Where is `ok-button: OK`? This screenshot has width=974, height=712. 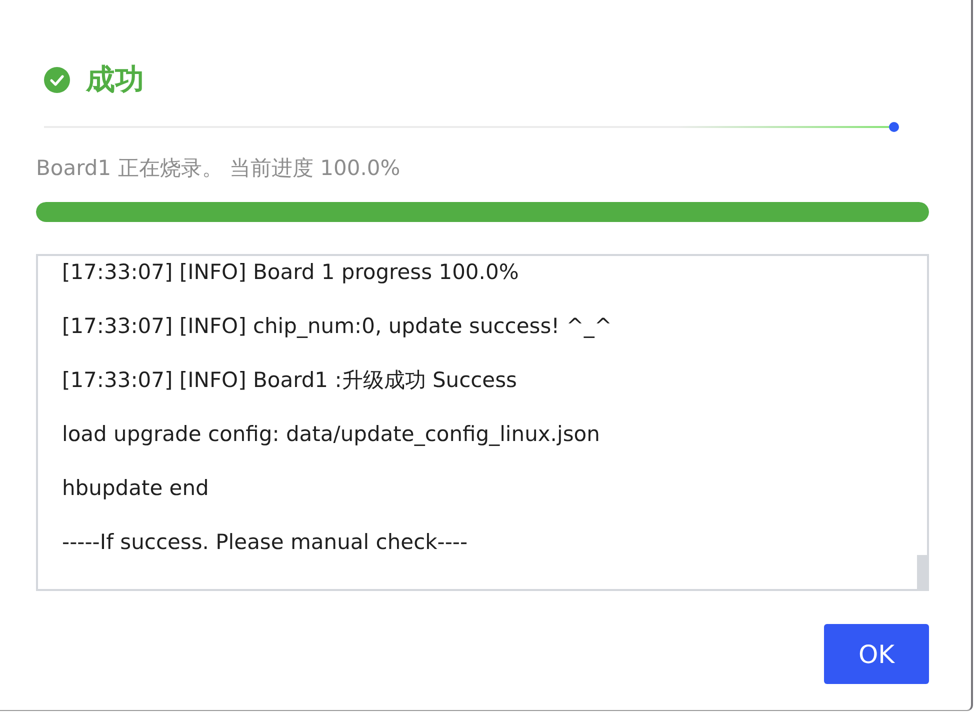
ok-button: OK is located at coordinates (876, 654).